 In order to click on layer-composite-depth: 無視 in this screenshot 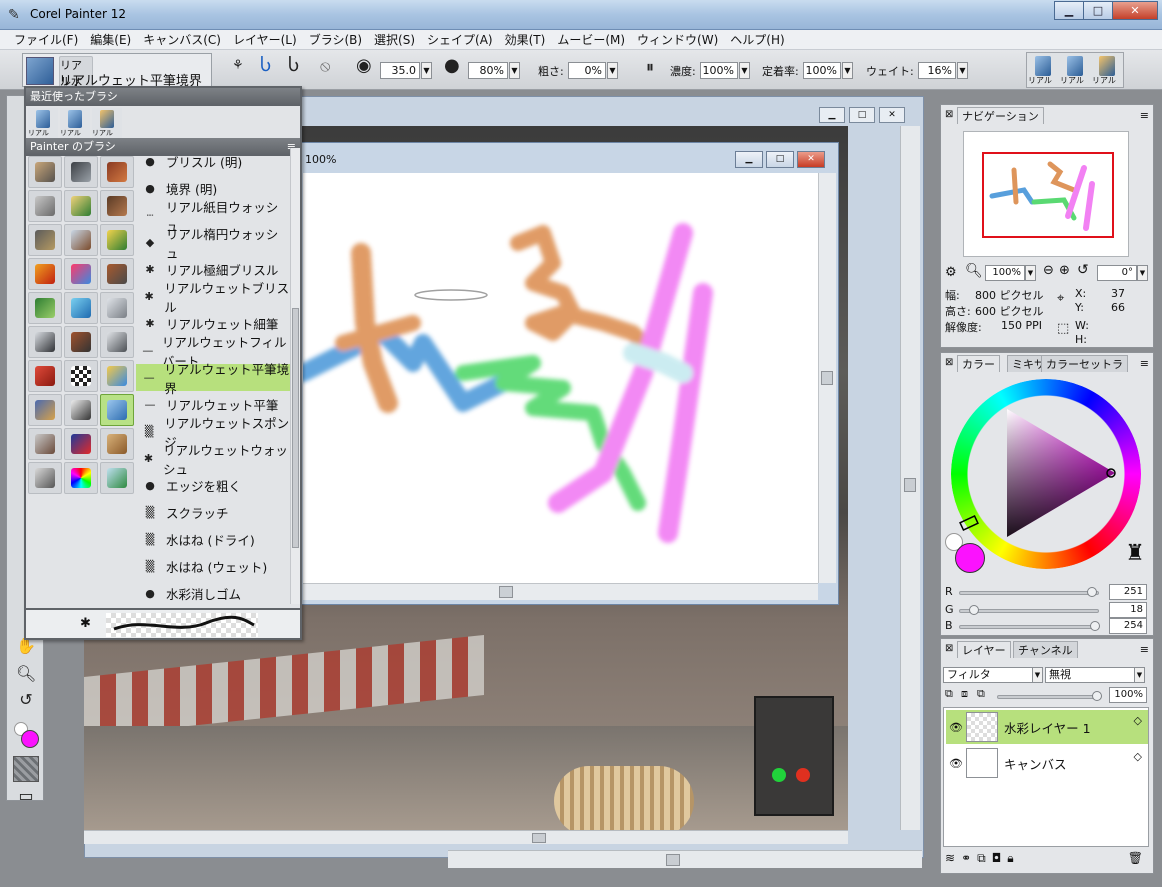, I will do `click(1095, 675)`.